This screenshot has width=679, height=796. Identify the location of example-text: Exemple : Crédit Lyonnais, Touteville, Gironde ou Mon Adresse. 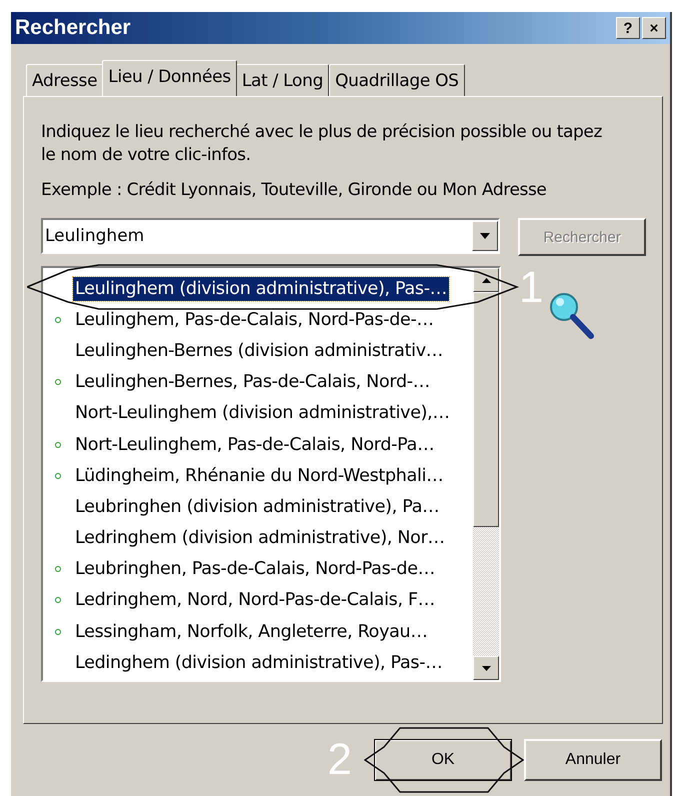
(294, 190).